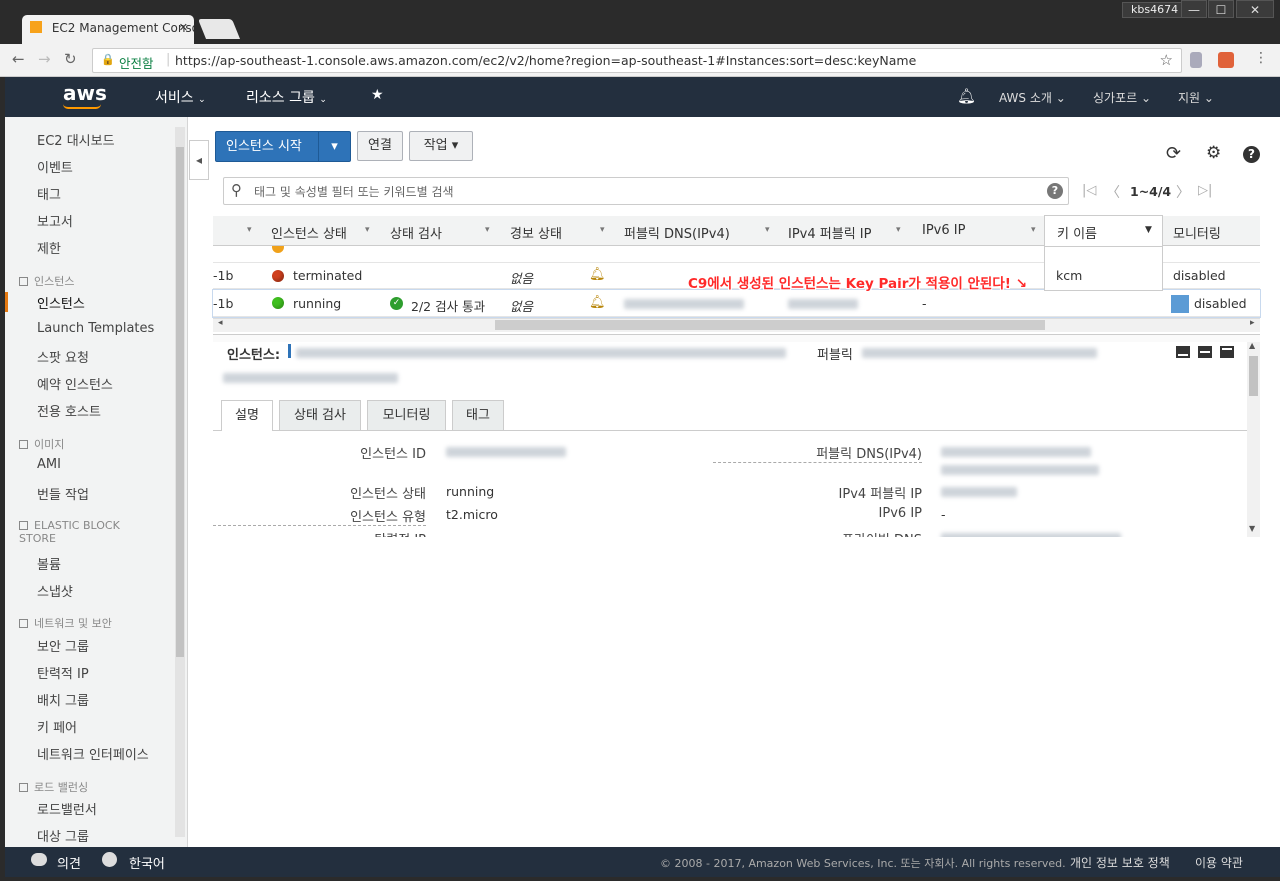  What do you see at coordinates (63, 699) in the screenshot?
I see `sidebar-item-placement-groups: 배치 그룹` at bounding box center [63, 699].